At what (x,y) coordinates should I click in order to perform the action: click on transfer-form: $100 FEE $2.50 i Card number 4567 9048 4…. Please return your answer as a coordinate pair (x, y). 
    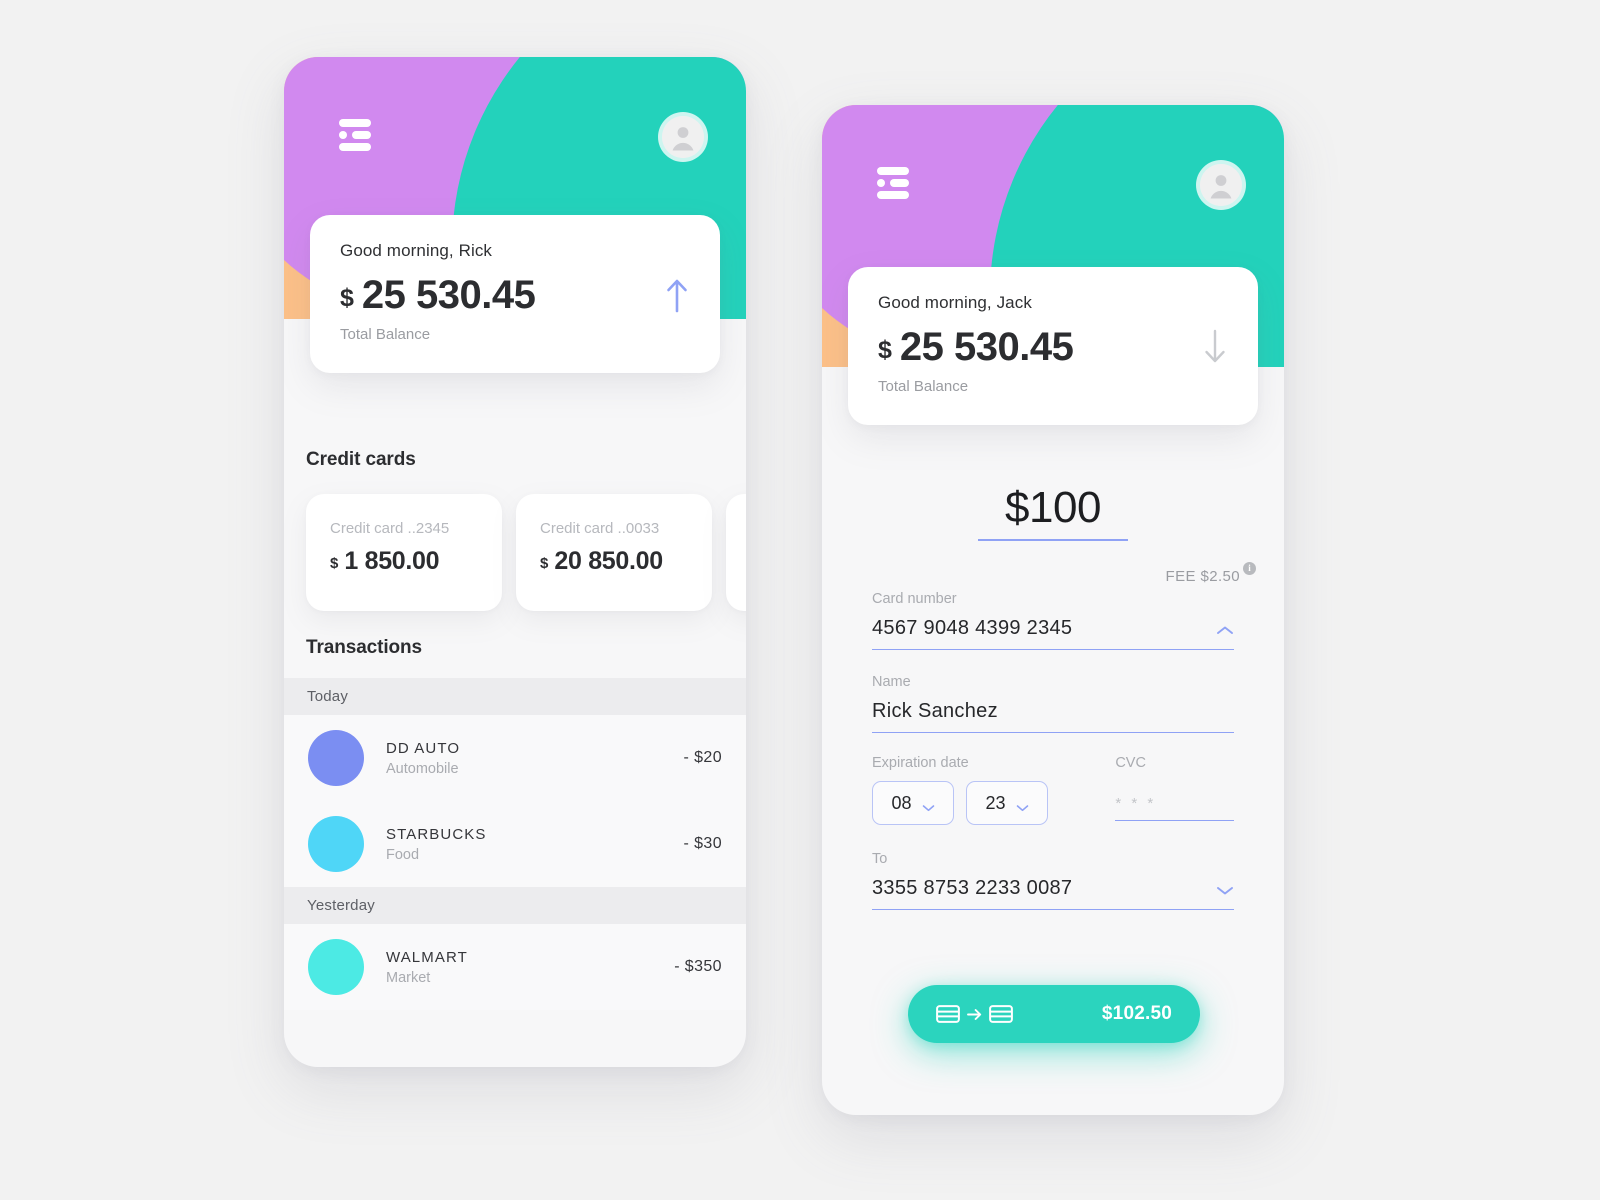
    Looking at the image, I should click on (1053, 697).